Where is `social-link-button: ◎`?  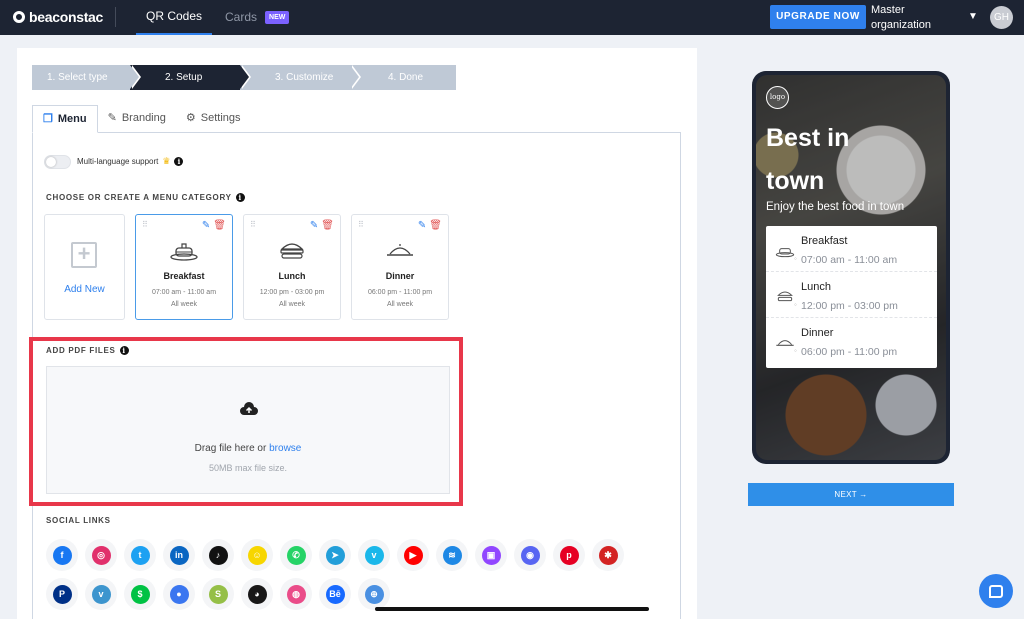 social-link-button: ◎ is located at coordinates (101, 555).